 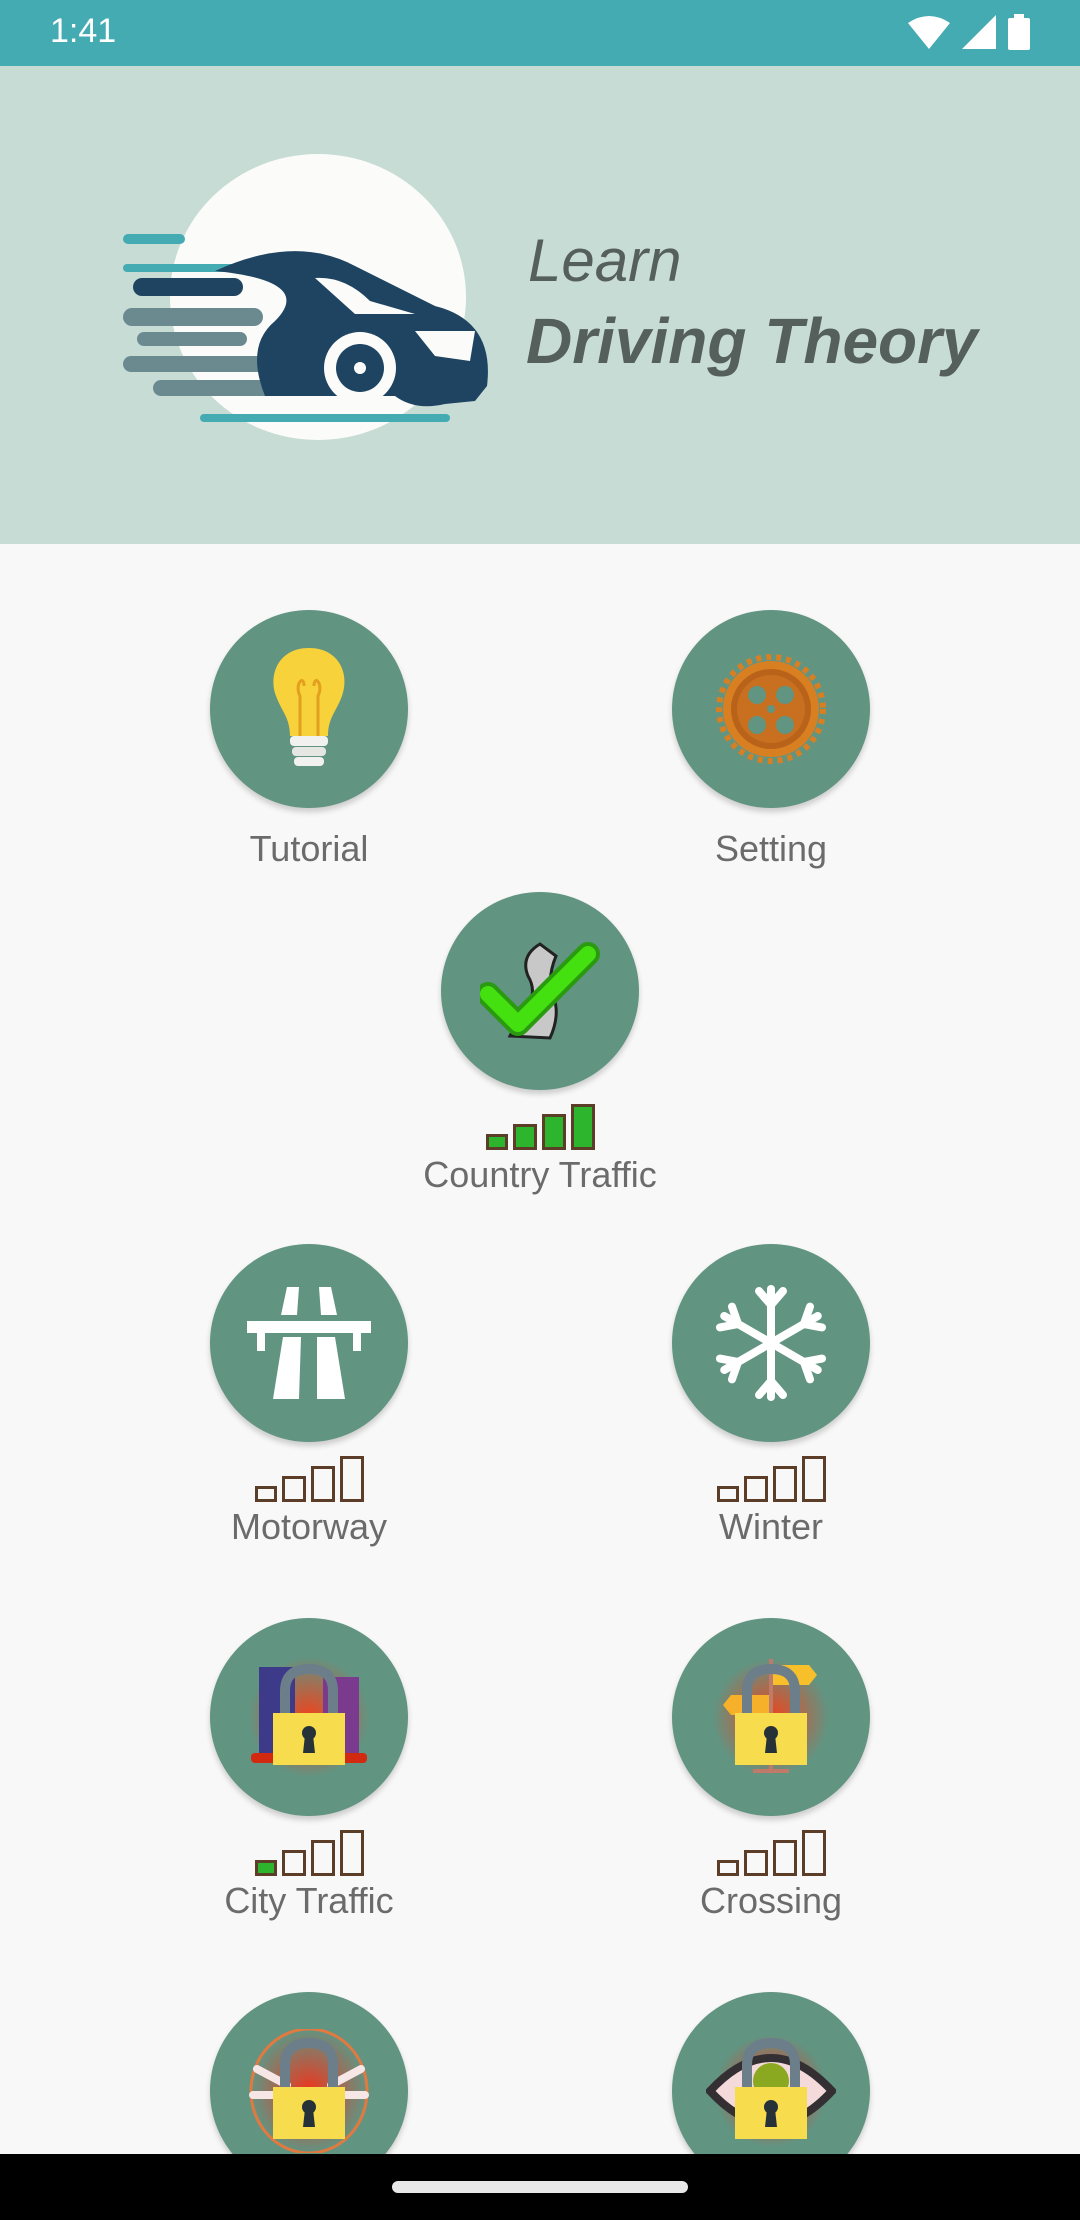 What do you see at coordinates (1019, 32) in the screenshot?
I see `battery-icon` at bounding box center [1019, 32].